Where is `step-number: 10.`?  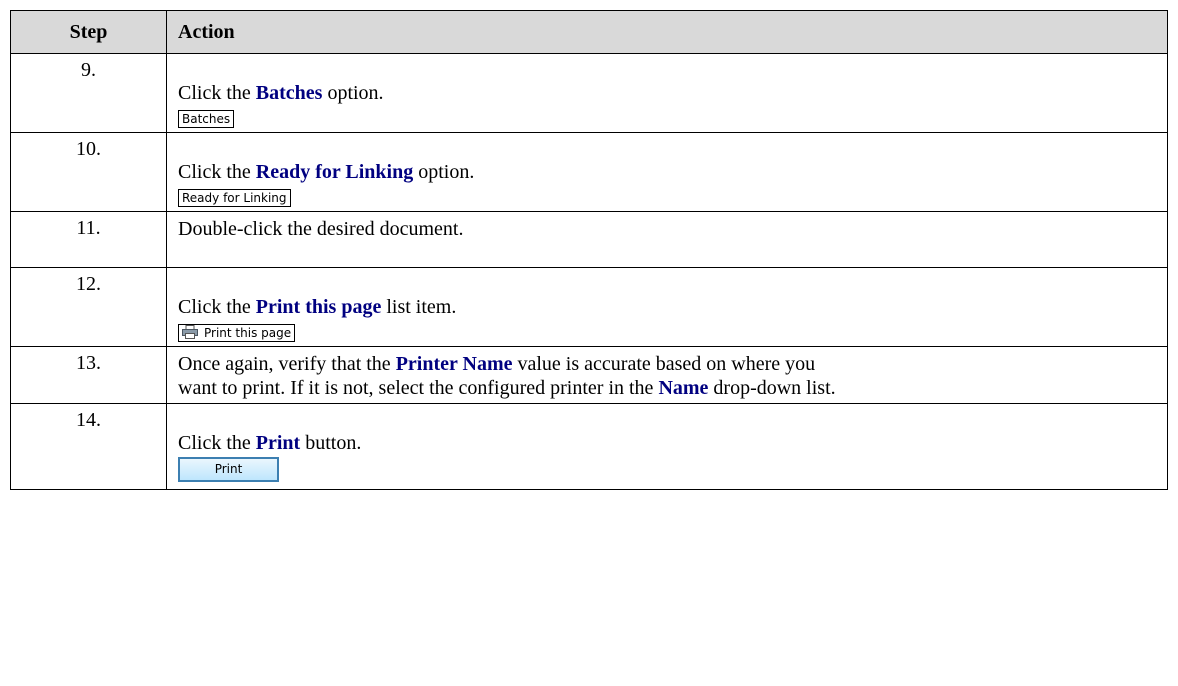 step-number: 10. is located at coordinates (88, 172).